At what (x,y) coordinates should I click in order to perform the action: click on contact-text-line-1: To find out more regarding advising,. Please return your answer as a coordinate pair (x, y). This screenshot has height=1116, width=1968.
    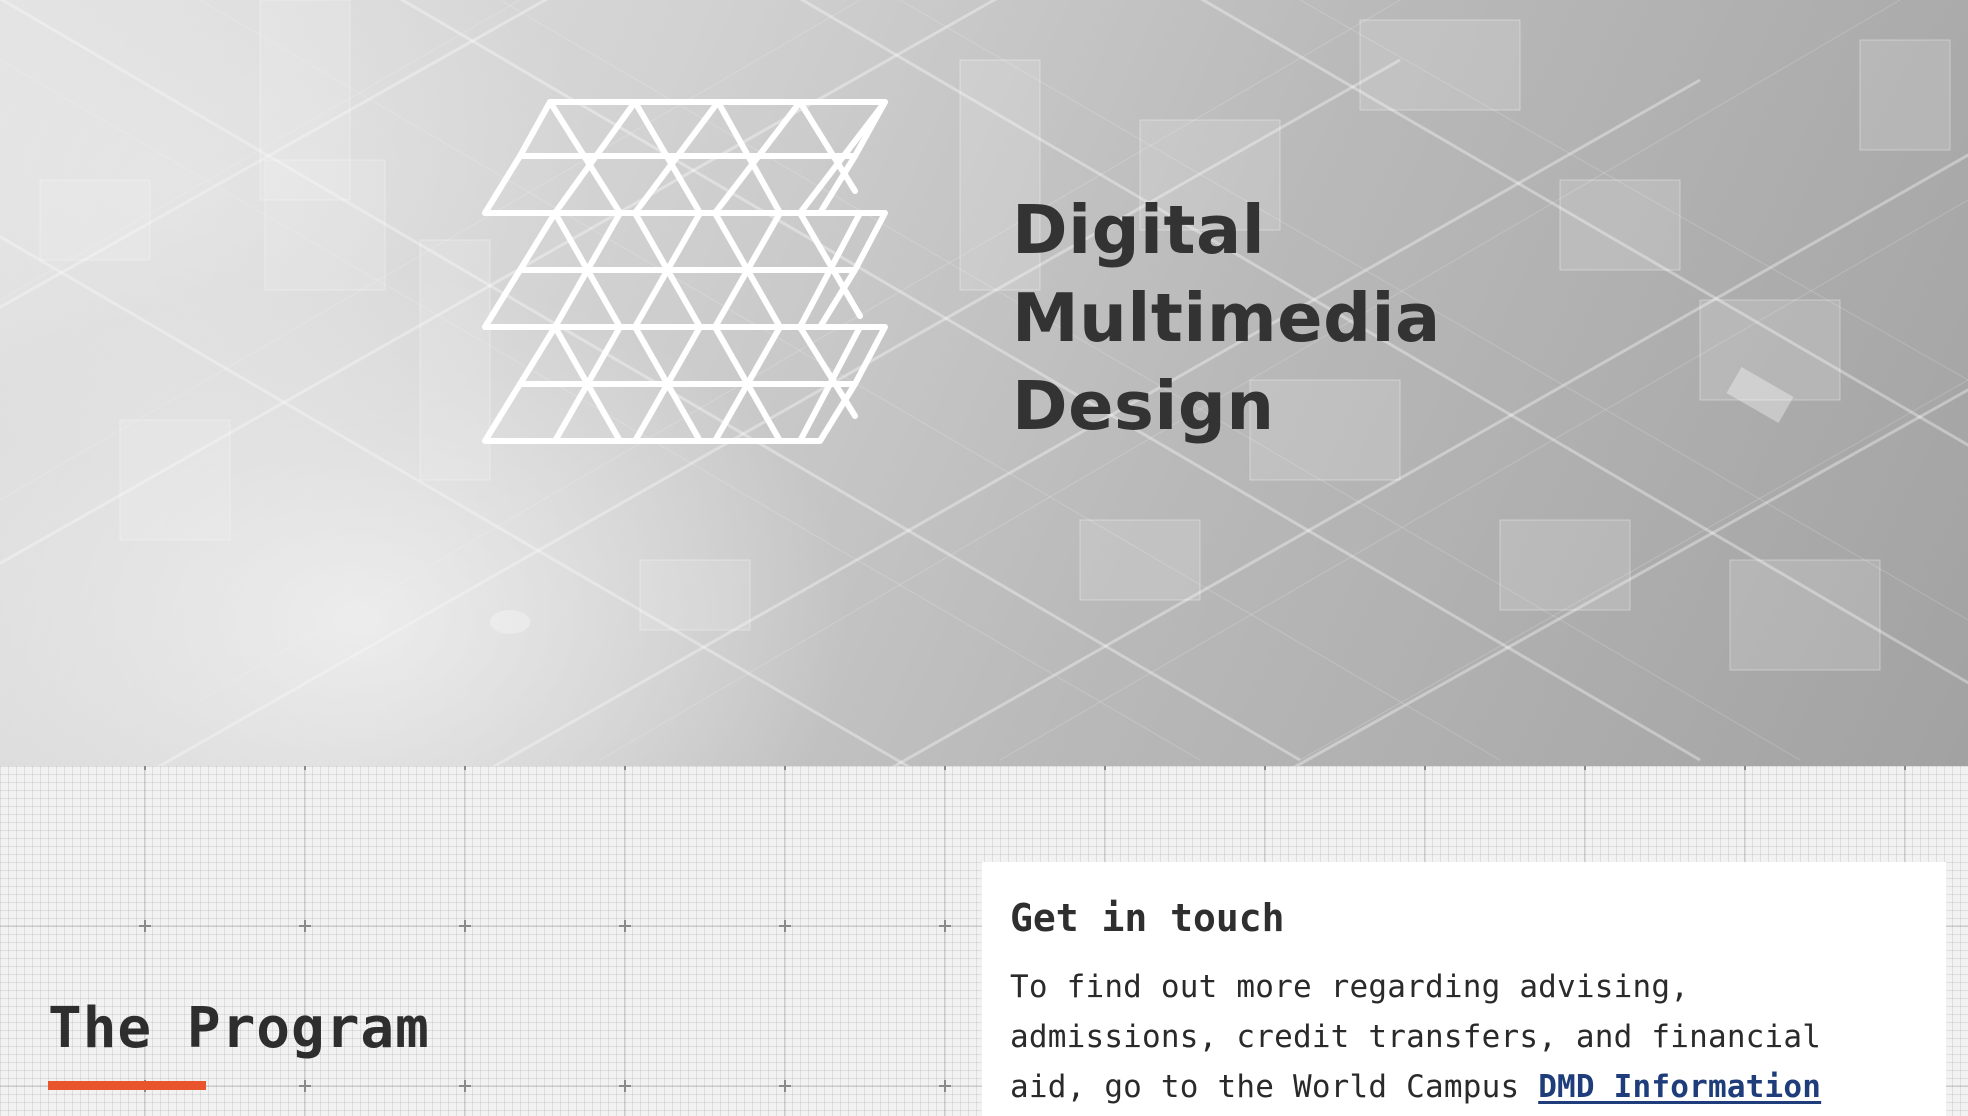
    Looking at the image, I should click on (1350, 987).